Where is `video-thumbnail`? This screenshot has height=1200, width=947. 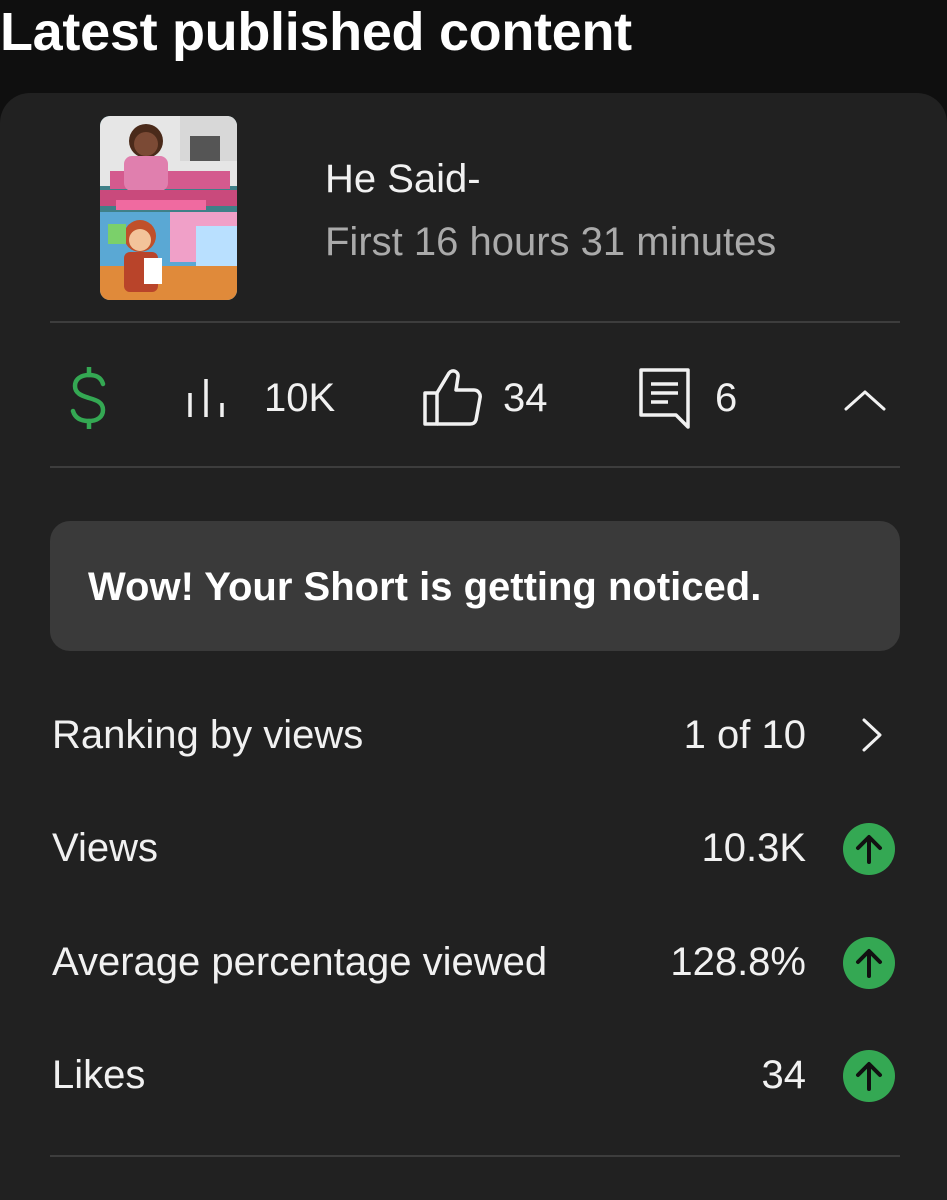 video-thumbnail is located at coordinates (168, 208).